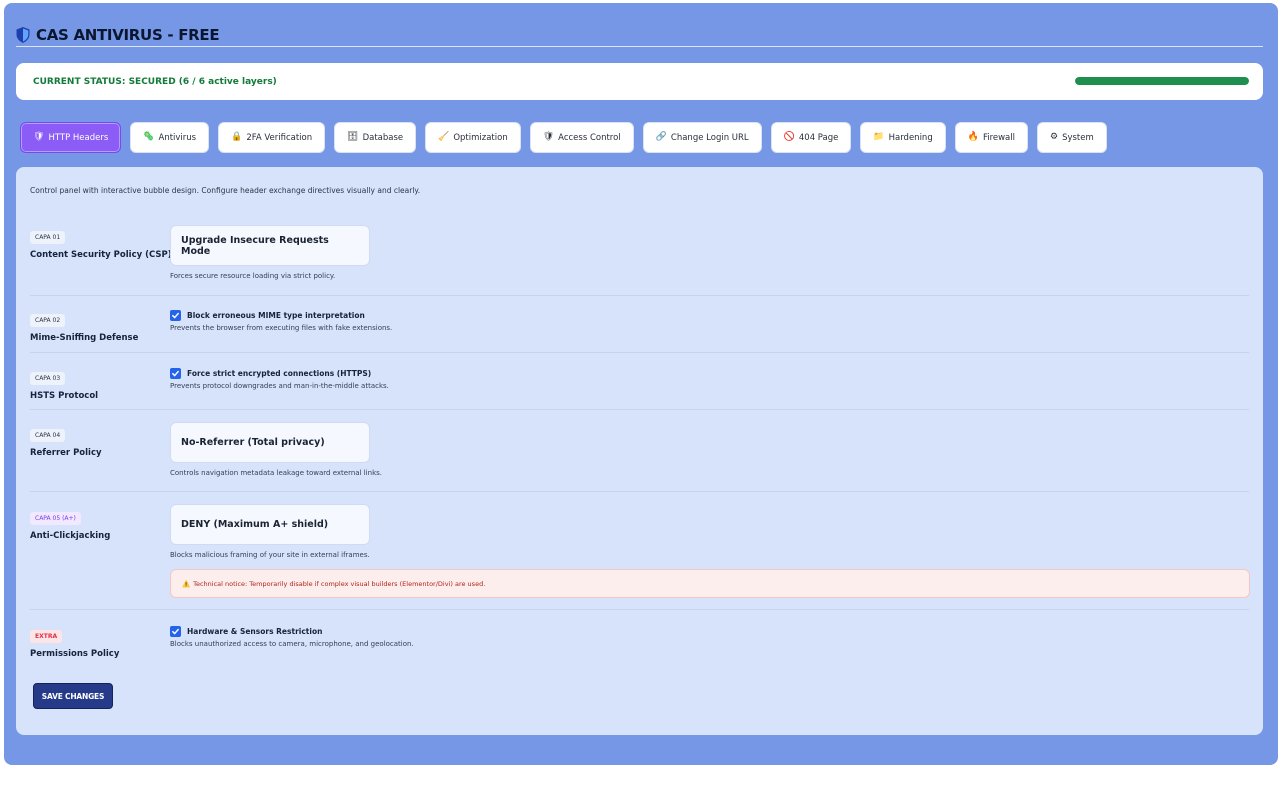 Image resolution: width=1280 pixels, height=800 pixels. I want to click on tab-label: HTTP Headers, so click(78, 137).